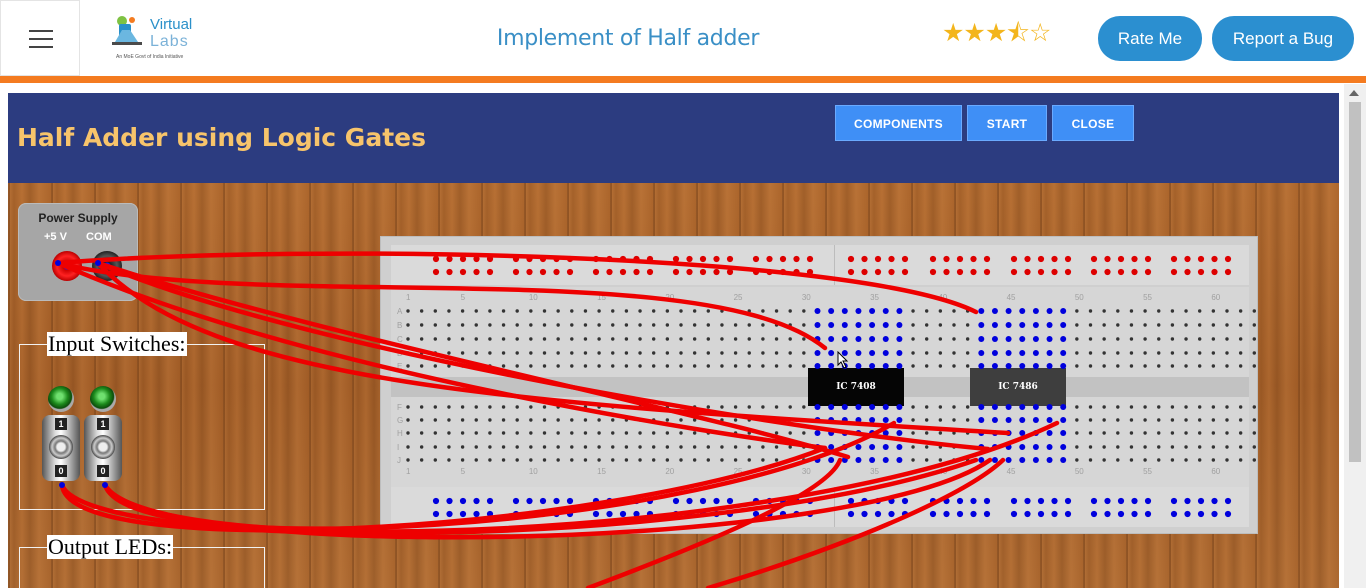 Image resolution: width=1366 pixels, height=588 pixels. I want to click on logo-line2: Labs, so click(169, 41).